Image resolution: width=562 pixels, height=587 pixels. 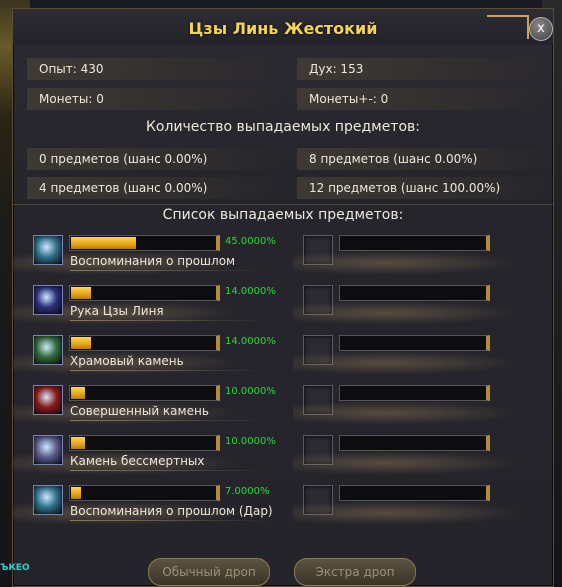 What do you see at coordinates (48, 350) in the screenshot?
I see `temple-stone-icon` at bounding box center [48, 350].